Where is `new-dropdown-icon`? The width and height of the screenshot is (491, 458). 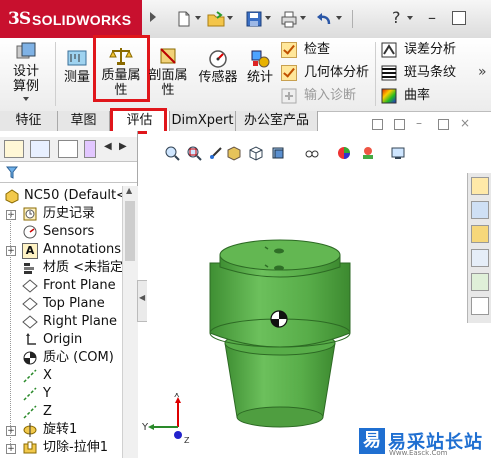
new-dropdown-icon is located at coordinates (198, 18).